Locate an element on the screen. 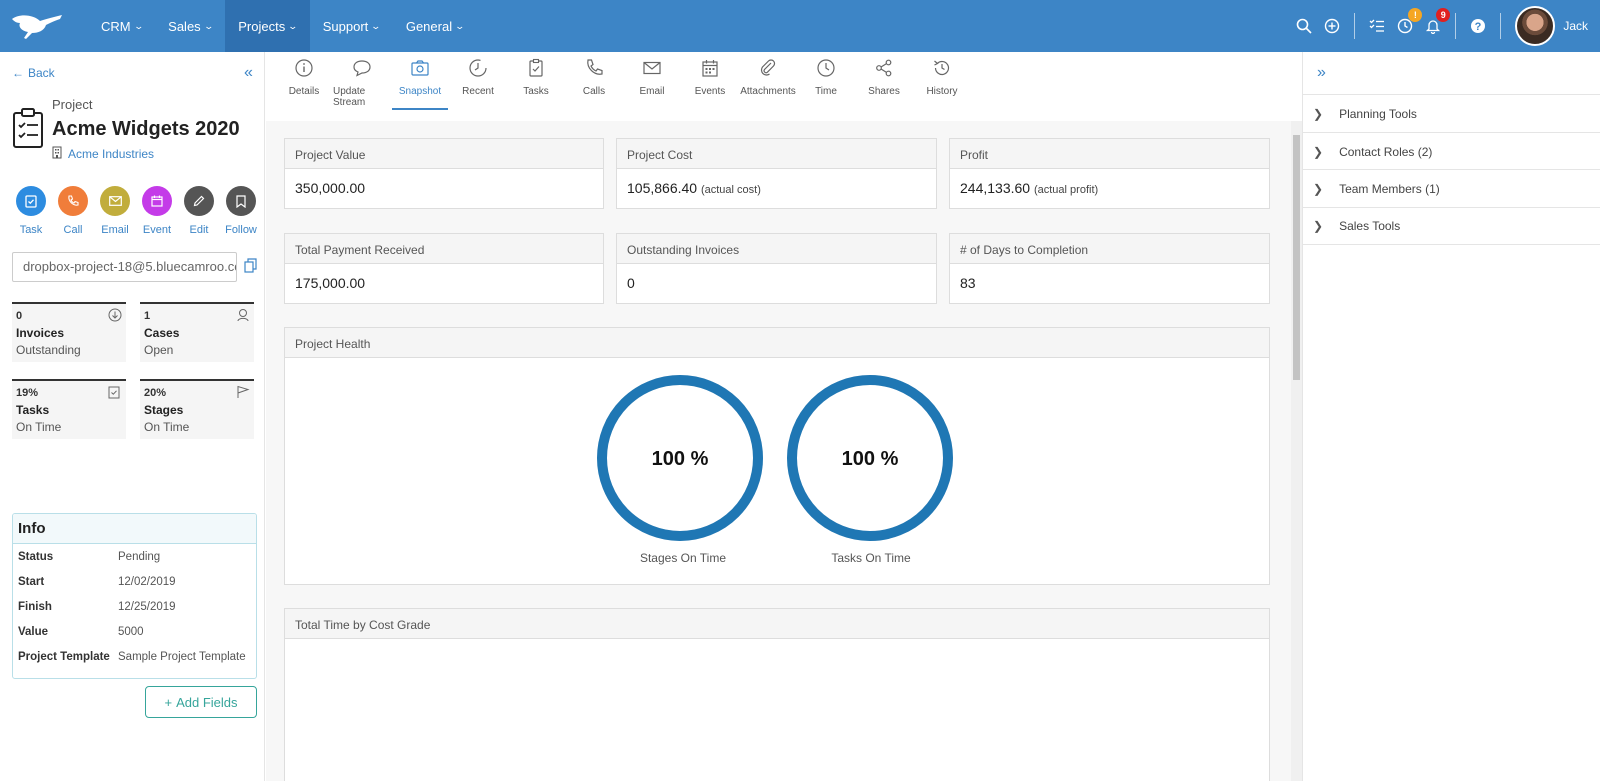 This screenshot has width=1600, height=781. metric-card-profit: Profit 244,133.60 (actual profit) is located at coordinates (1109, 173).